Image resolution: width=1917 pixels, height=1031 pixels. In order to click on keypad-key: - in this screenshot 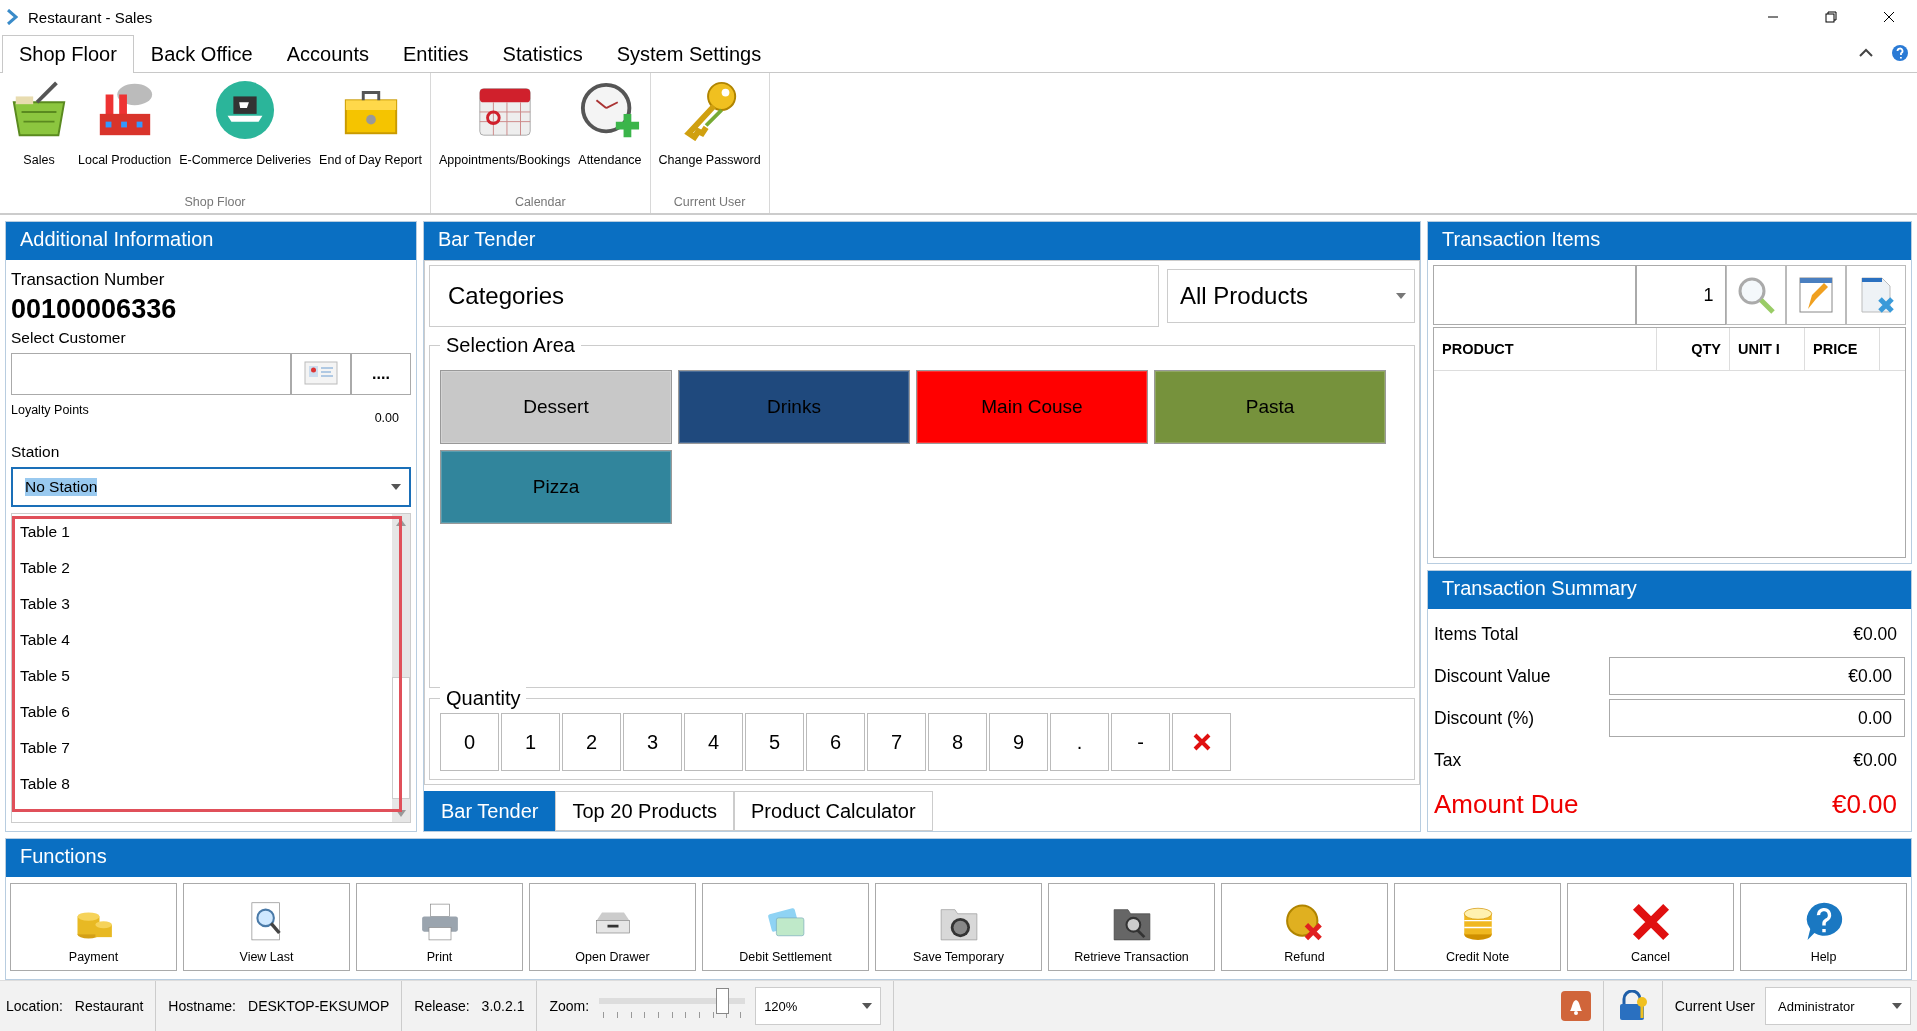, I will do `click(1140, 742)`.